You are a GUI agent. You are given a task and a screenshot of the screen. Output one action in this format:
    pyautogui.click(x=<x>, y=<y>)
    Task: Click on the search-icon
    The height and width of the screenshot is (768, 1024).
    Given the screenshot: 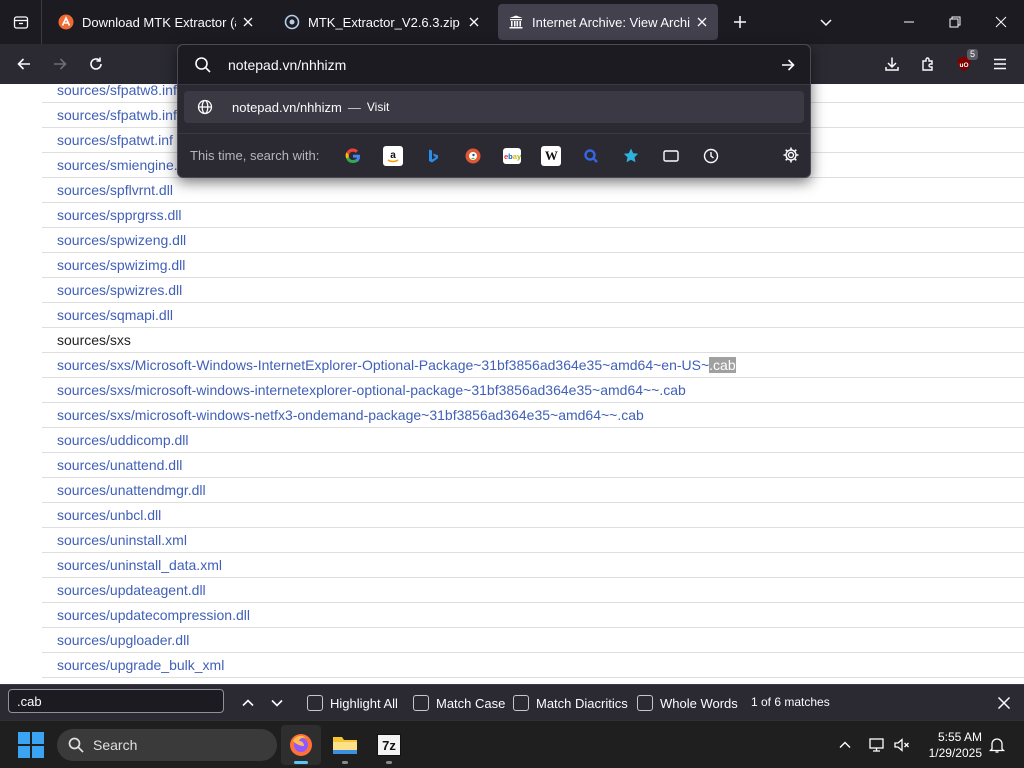 What is the action you would take?
    pyautogui.click(x=76, y=745)
    